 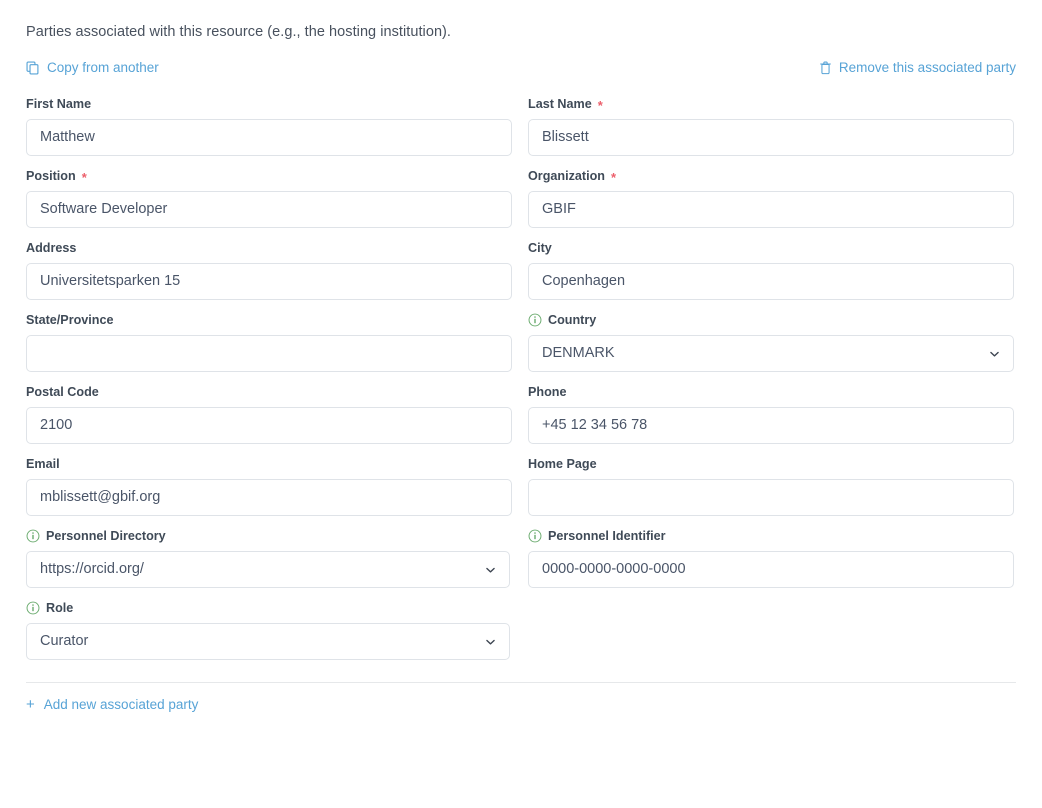 I want to click on personnel-identifier-label: Personnel Identifier, so click(x=771, y=536).